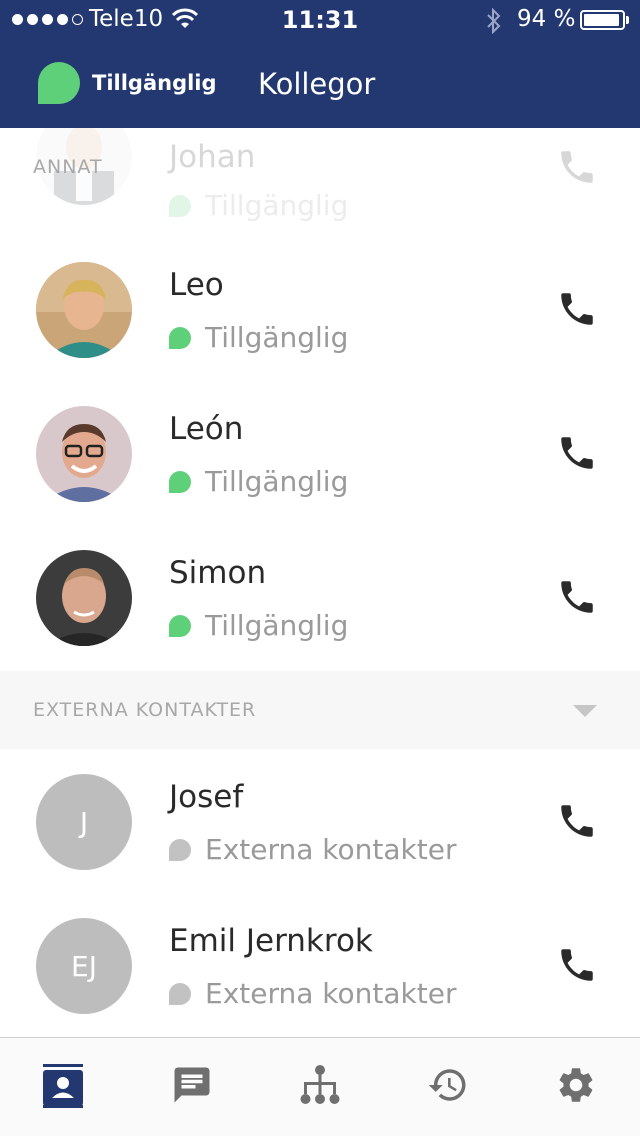 The width and height of the screenshot is (640, 1136). Describe the element at coordinates (448, 1085) in the screenshot. I see `history-icon` at that location.